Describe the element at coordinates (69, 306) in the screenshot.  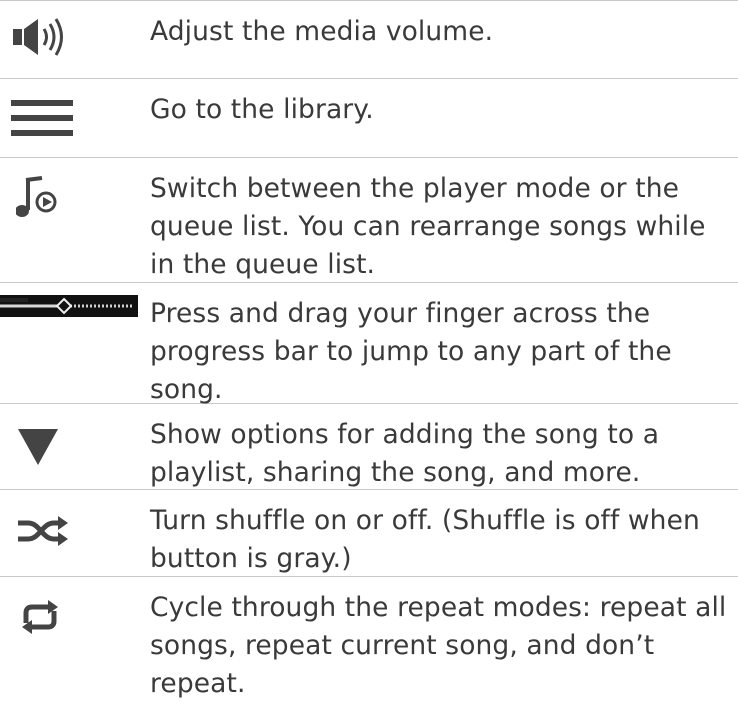
I see `progress-bar-icon` at that location.